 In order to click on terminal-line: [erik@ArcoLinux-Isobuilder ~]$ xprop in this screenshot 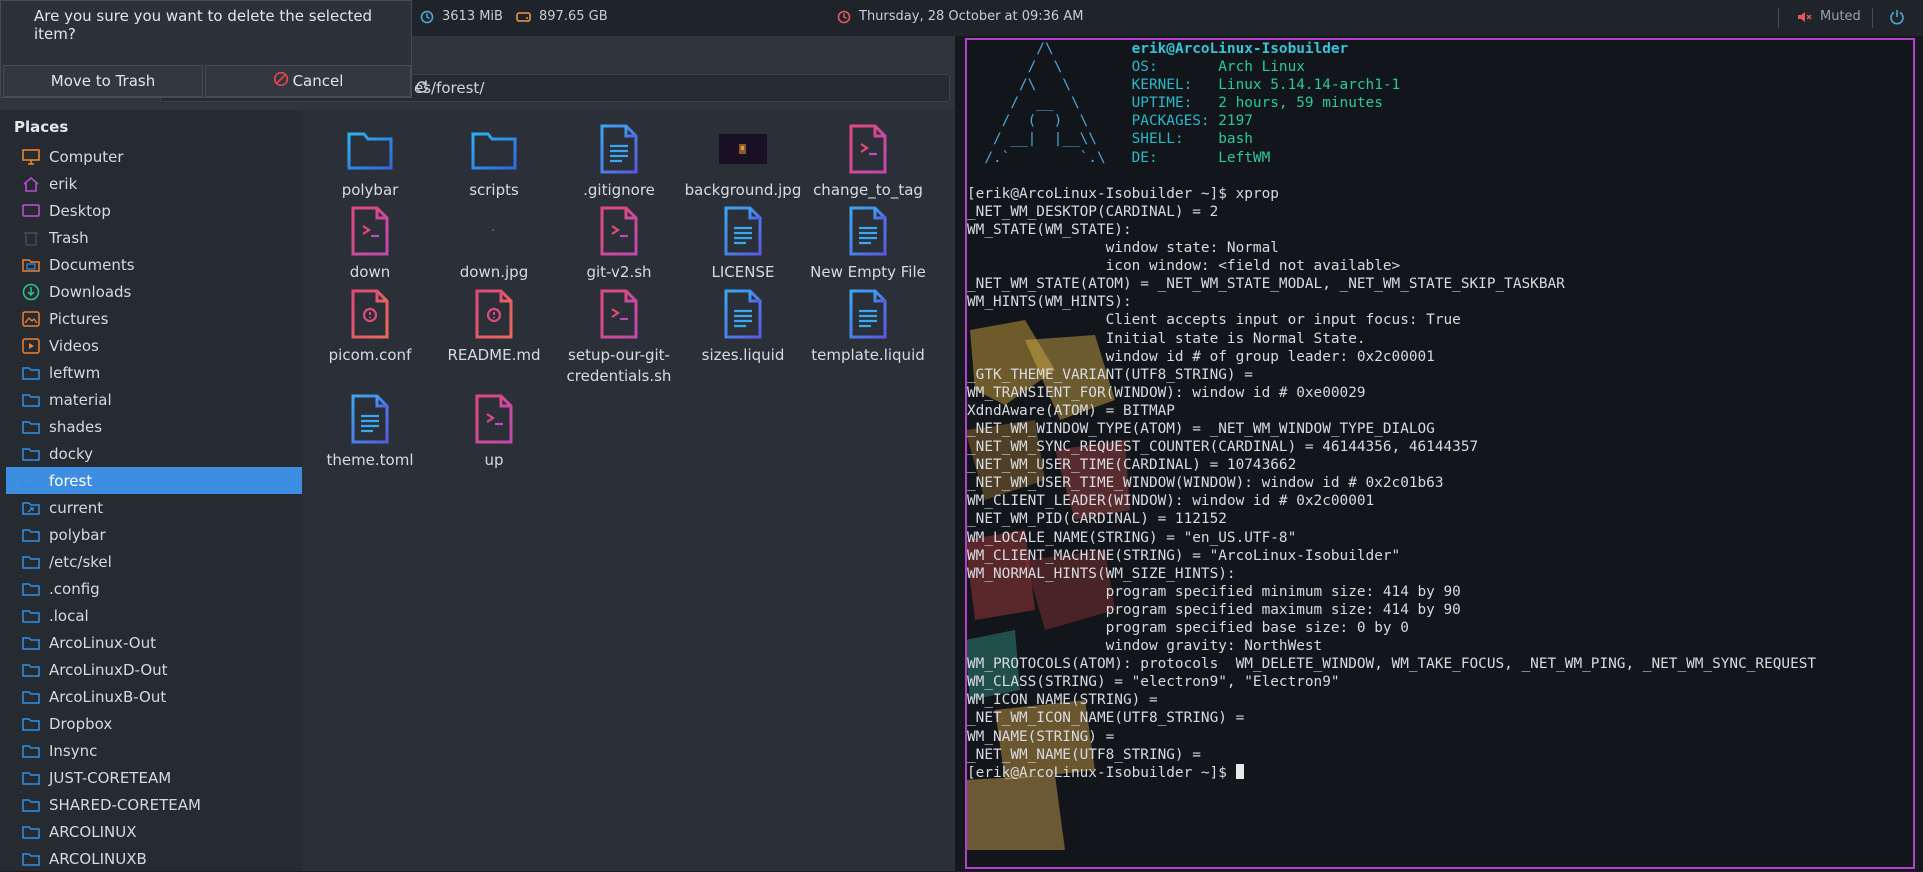, I will do `click(1123, 193)`.